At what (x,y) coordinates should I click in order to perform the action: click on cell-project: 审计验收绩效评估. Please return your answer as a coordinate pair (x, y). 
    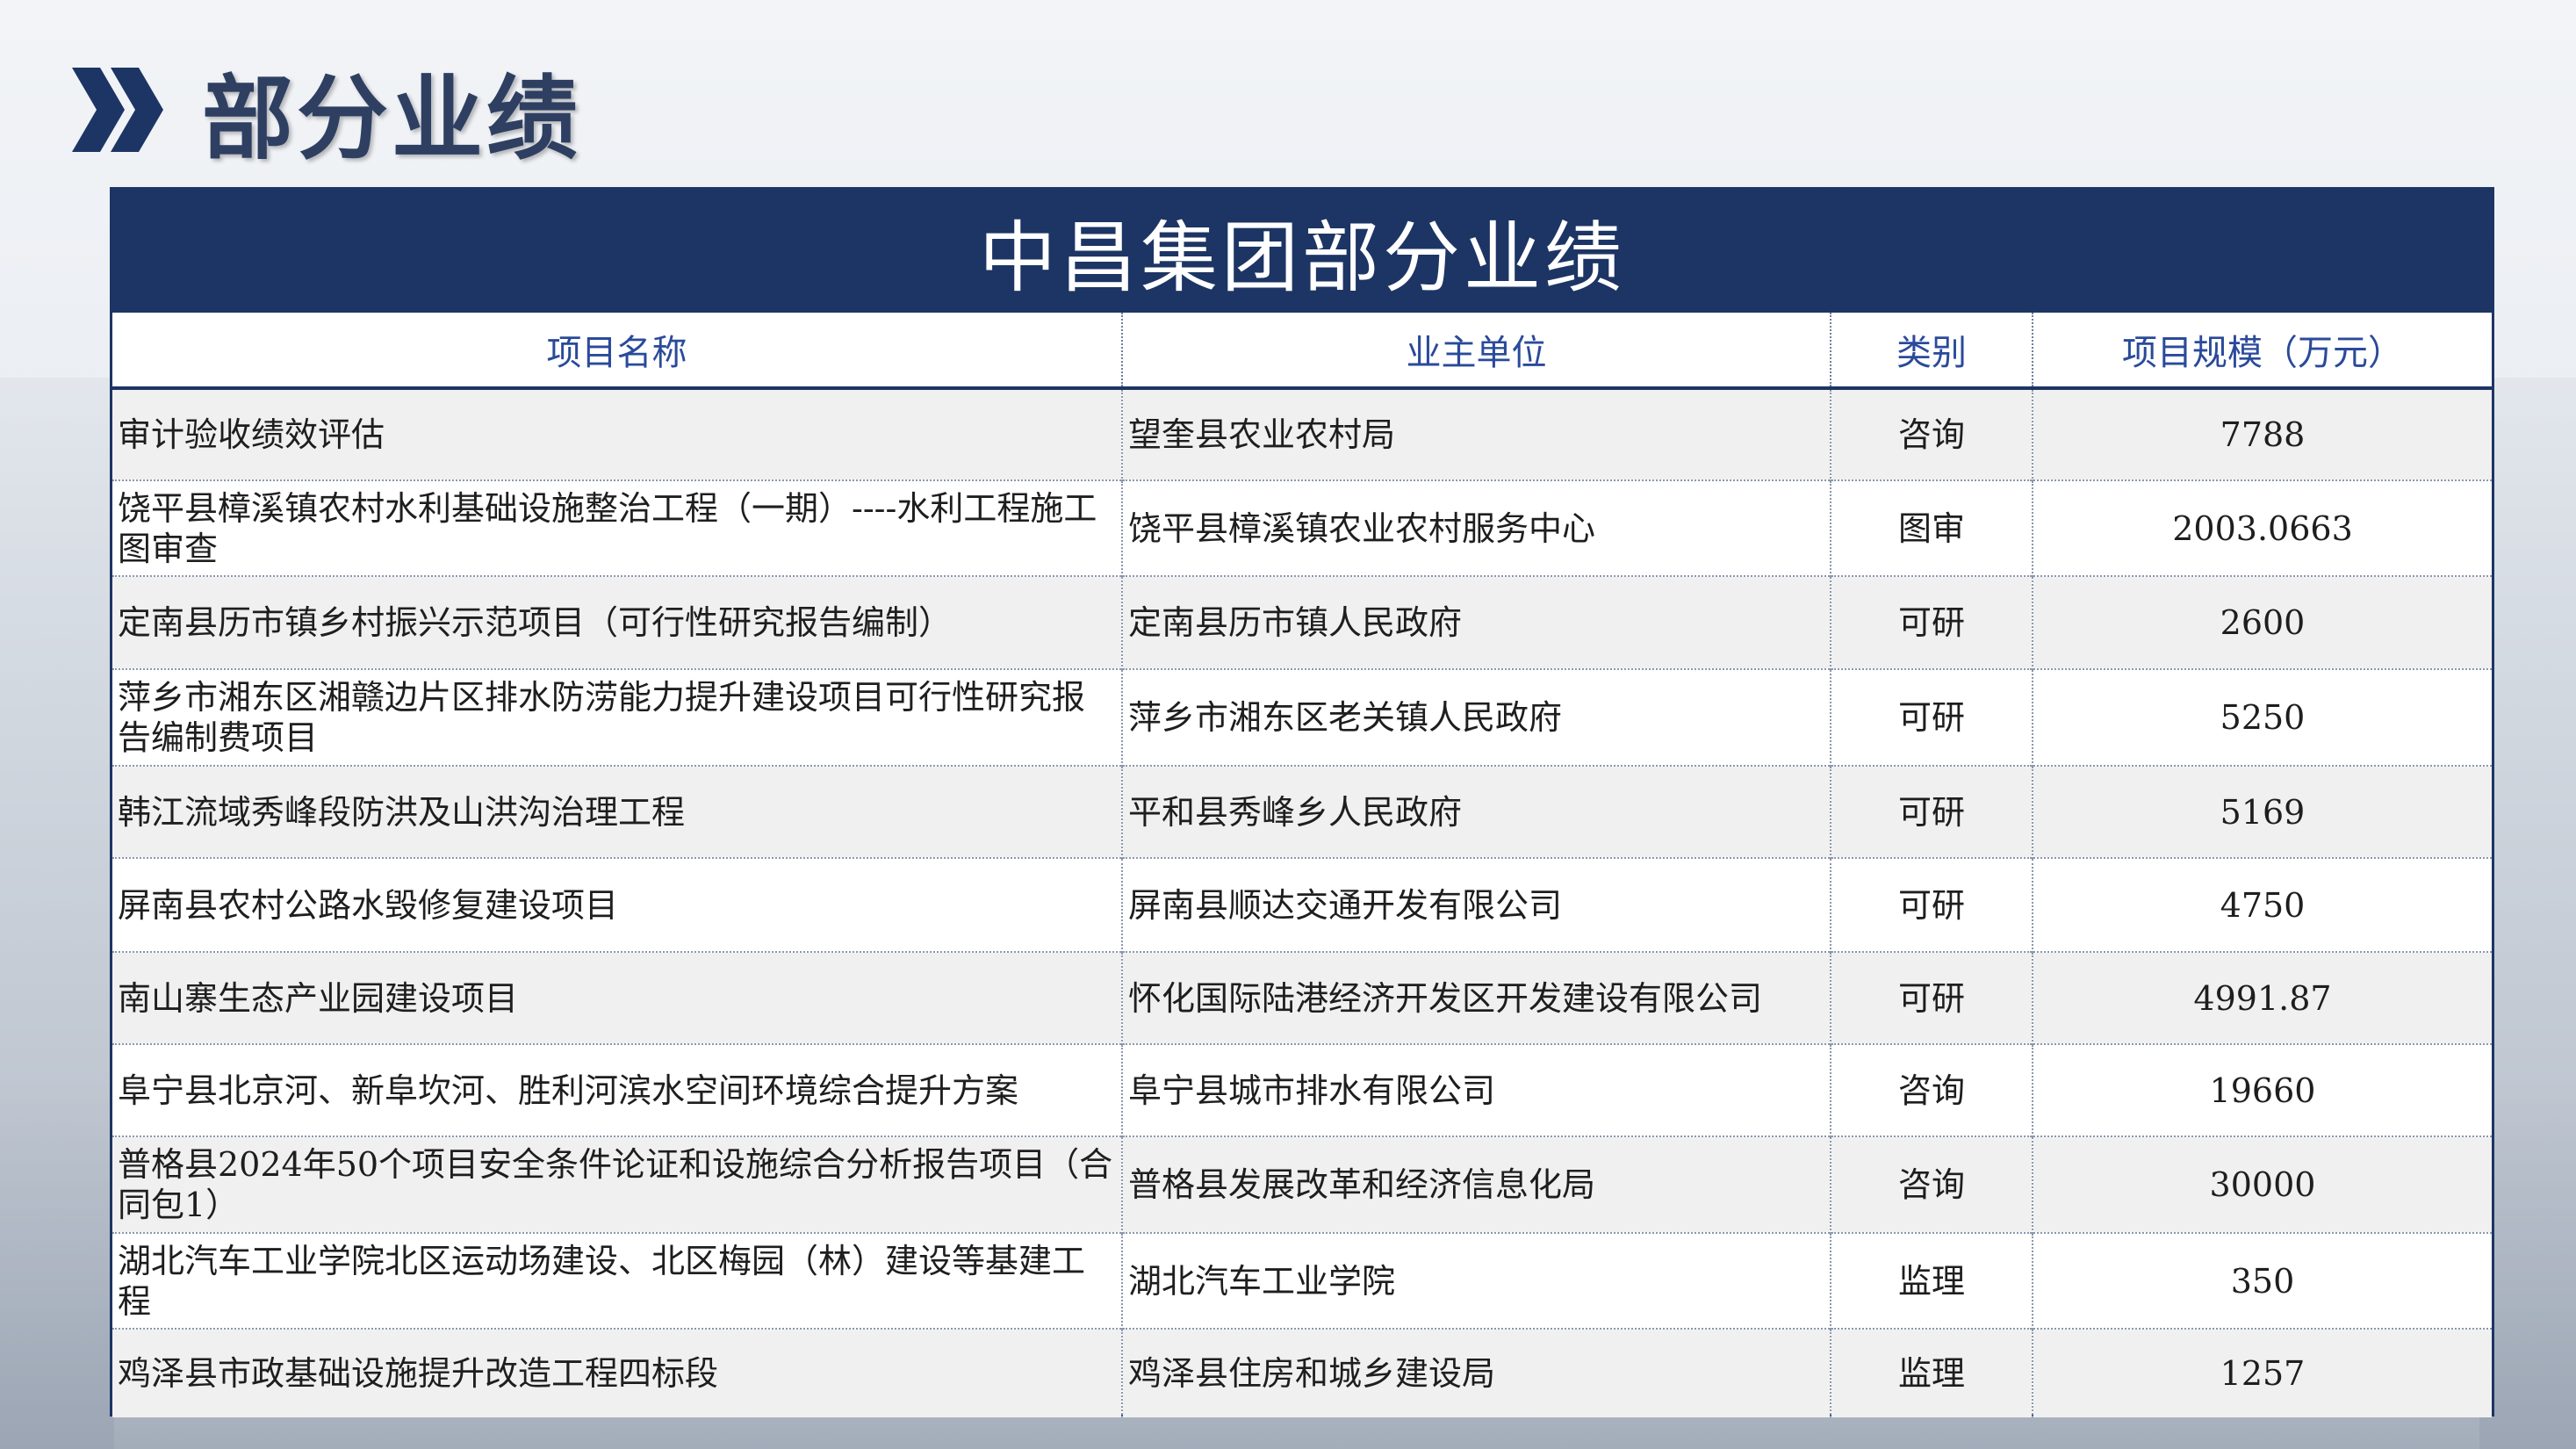
    Looking at the image, I should click on (617, 434).